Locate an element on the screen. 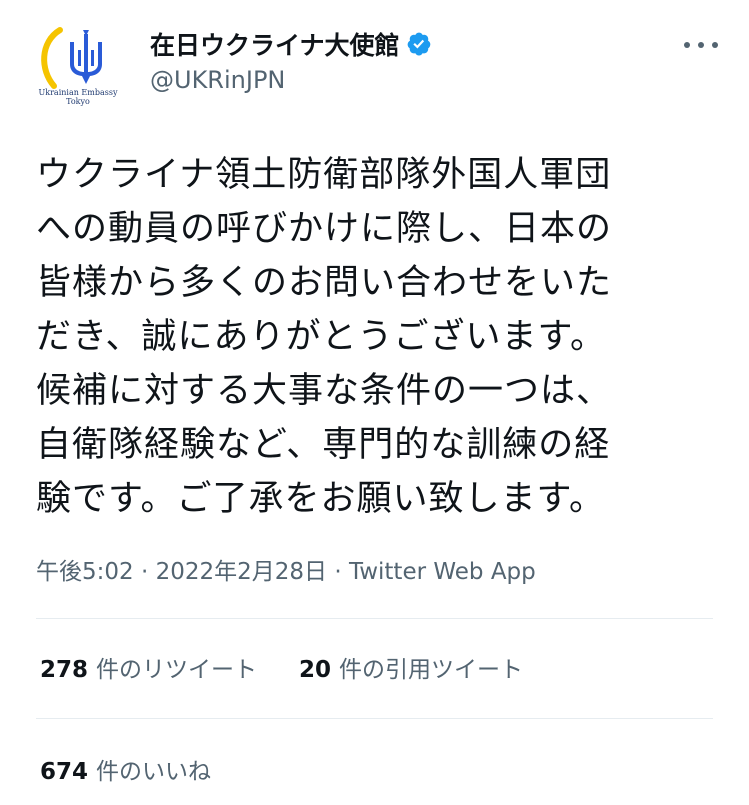 Image resolution: width=749 pixels, height=805 pixels. tweet-text-line: ウクライナ領土防衛部隊外国人軍団 is located at coordinates (324, 175).